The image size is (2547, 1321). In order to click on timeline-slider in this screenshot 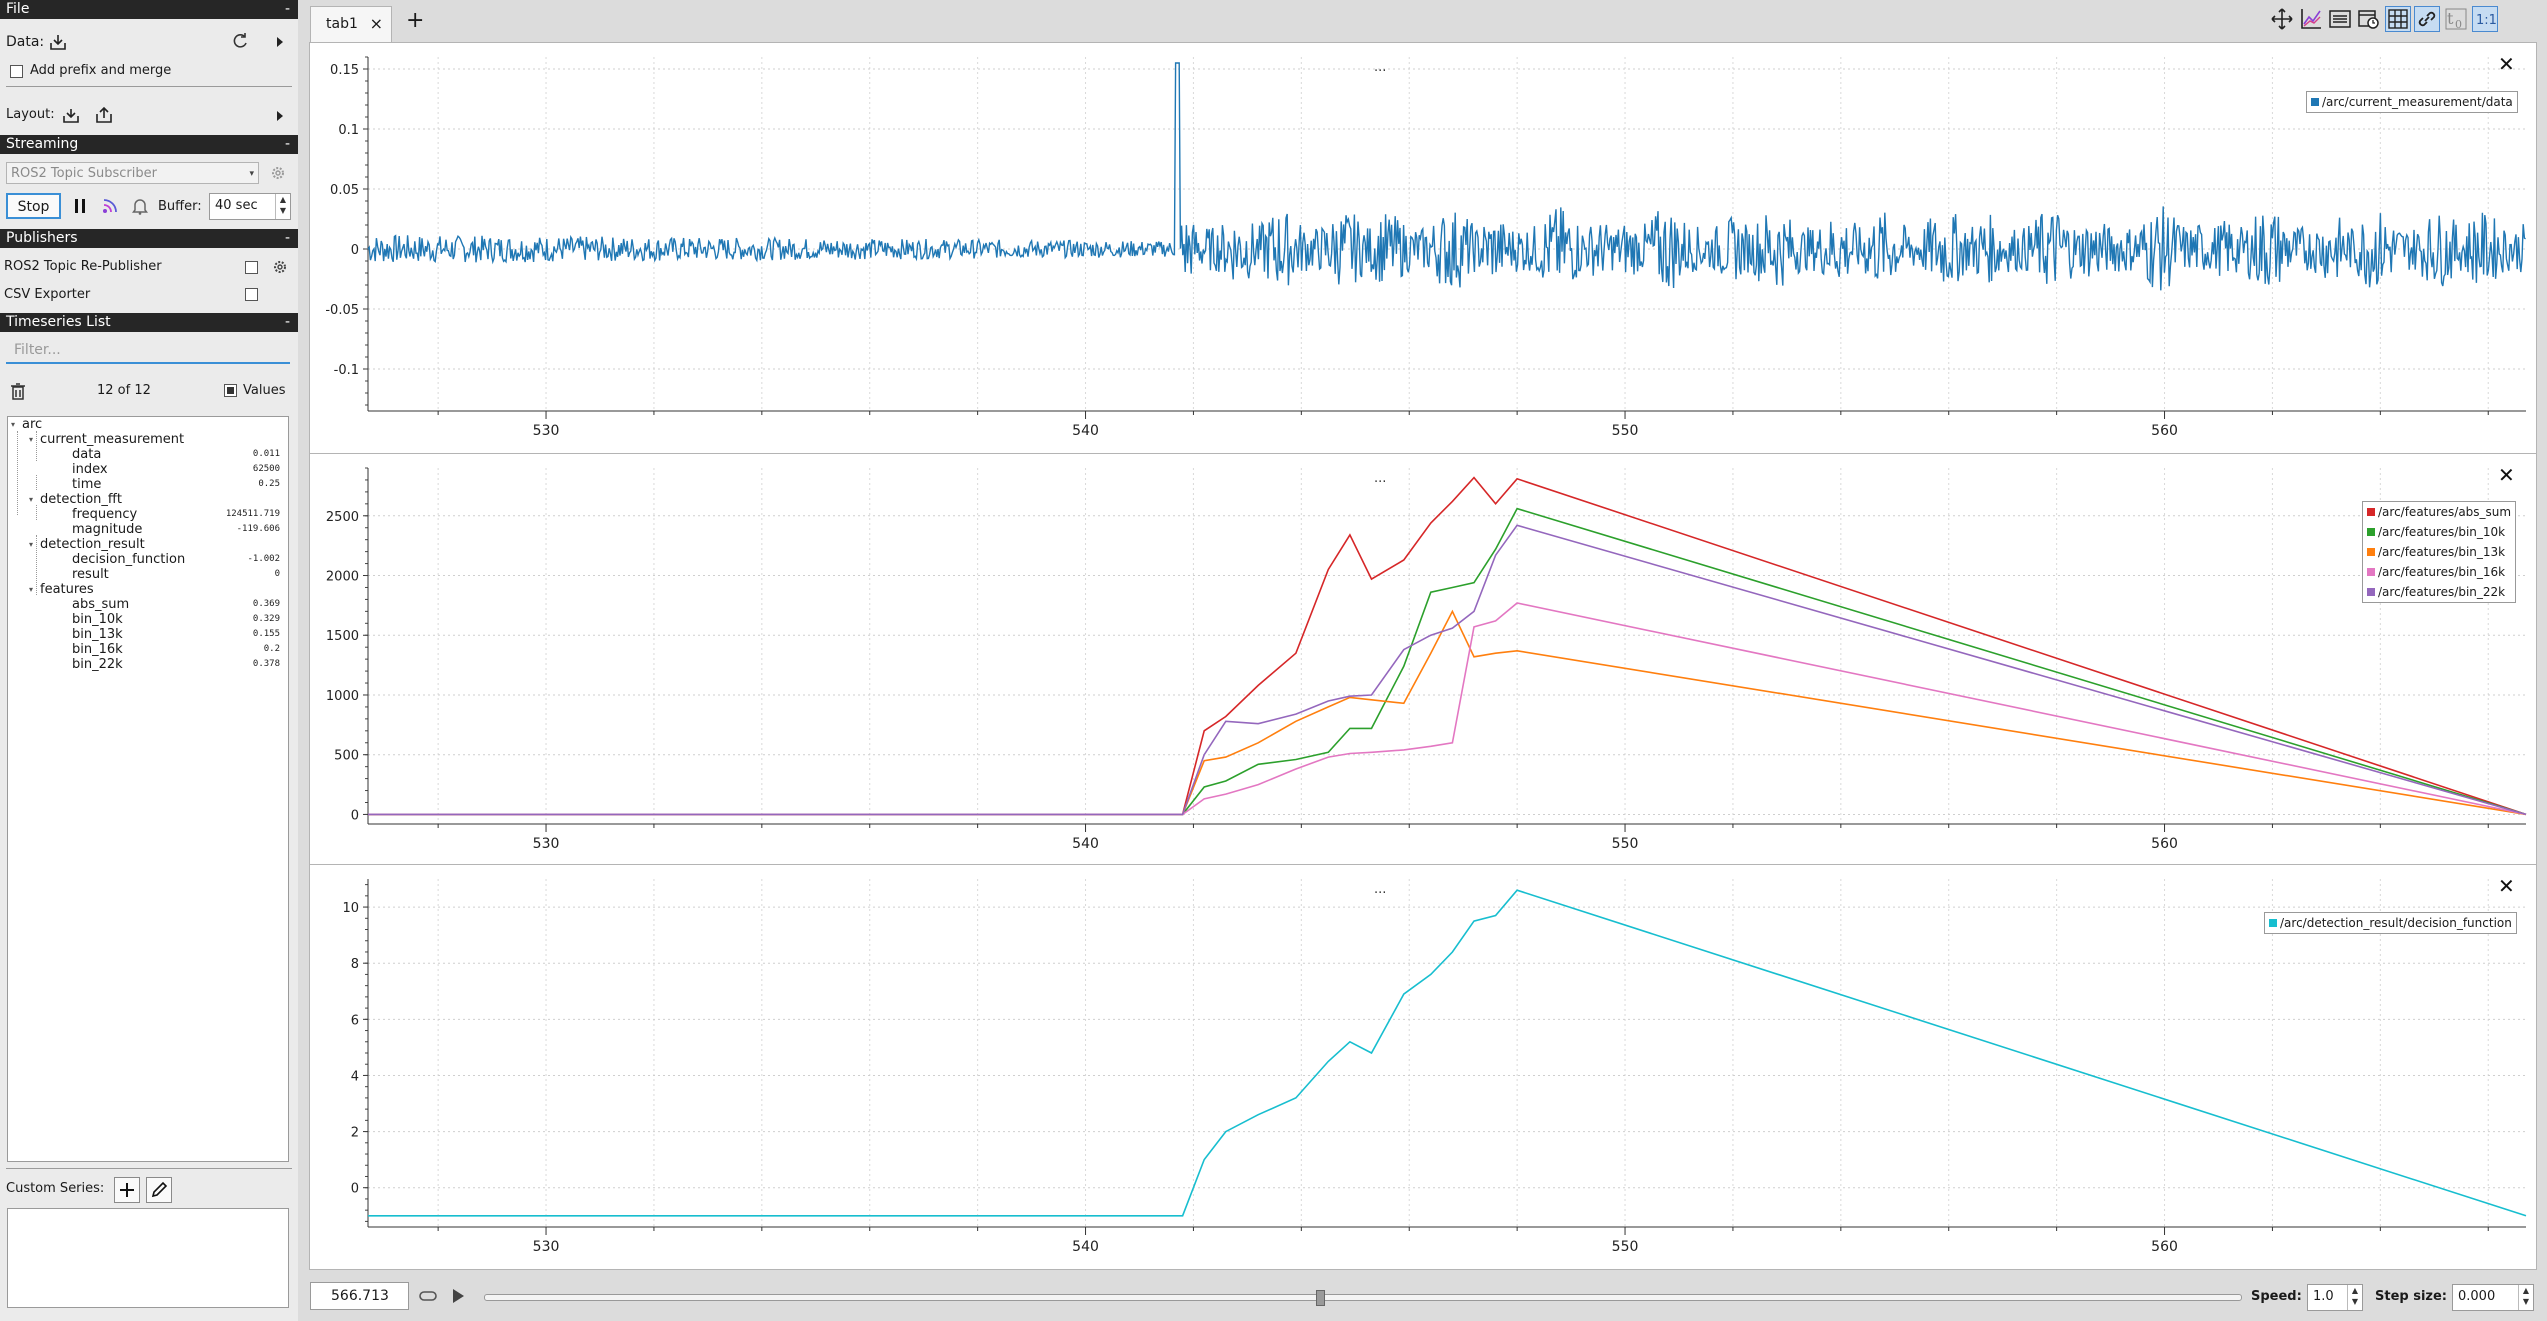, I will do `click(1363, 1297)`.